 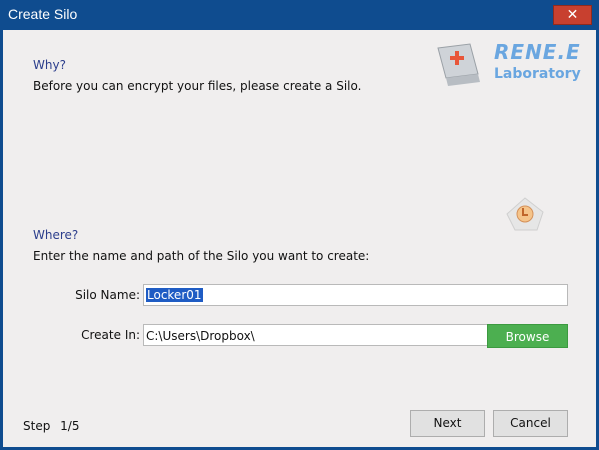 I want to click on create-in-label: Create In:, so click(x=110, y=335).